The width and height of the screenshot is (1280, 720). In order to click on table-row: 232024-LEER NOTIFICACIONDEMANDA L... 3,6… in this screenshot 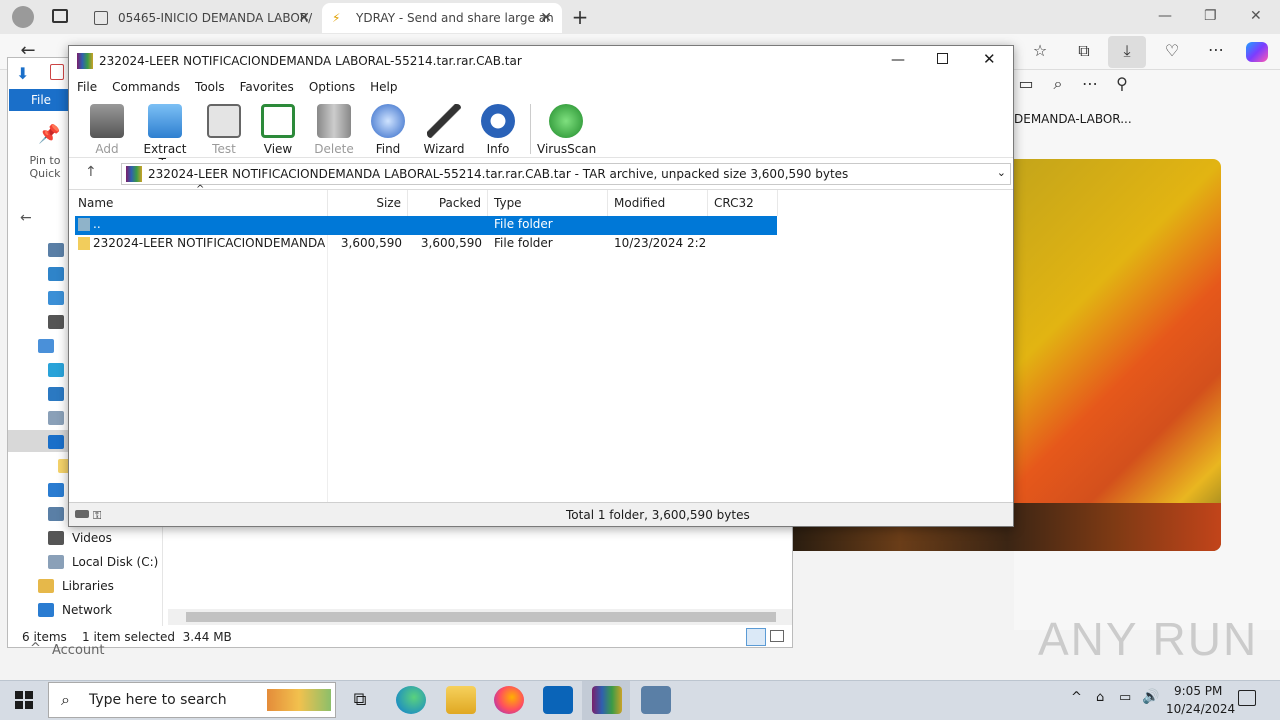, I will do `click(426, 244)`.